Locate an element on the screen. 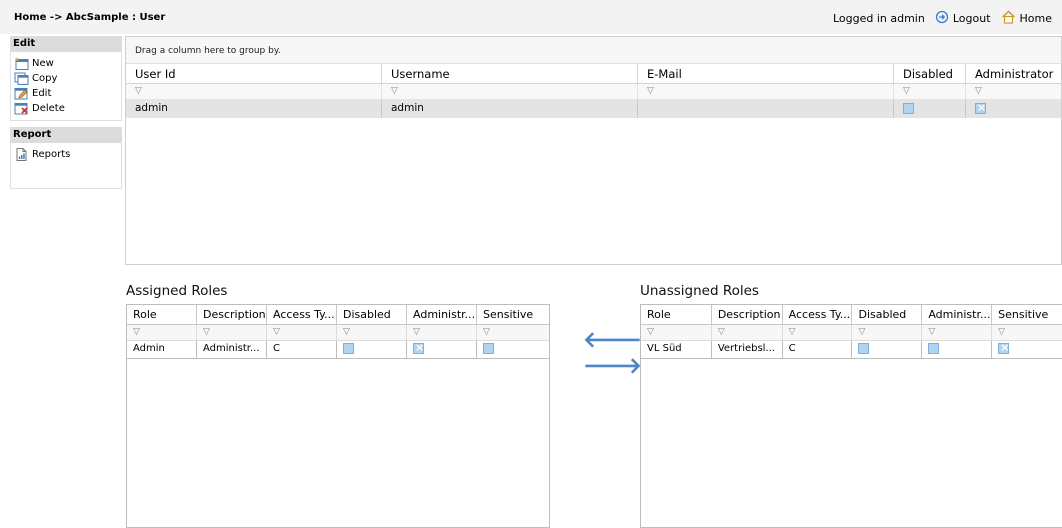 The height and width of the screenshot is (528, 1062). home-link: Home is located at coordinates (1026, 18).